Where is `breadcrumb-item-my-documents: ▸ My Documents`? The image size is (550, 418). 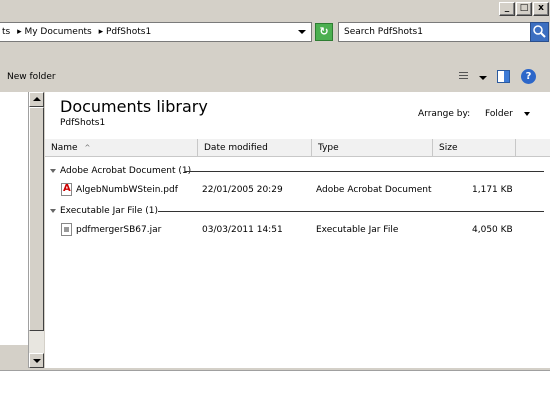 breadcrumb-item-my-documents: ▸ My Documents is located at coordinates (54, 32).